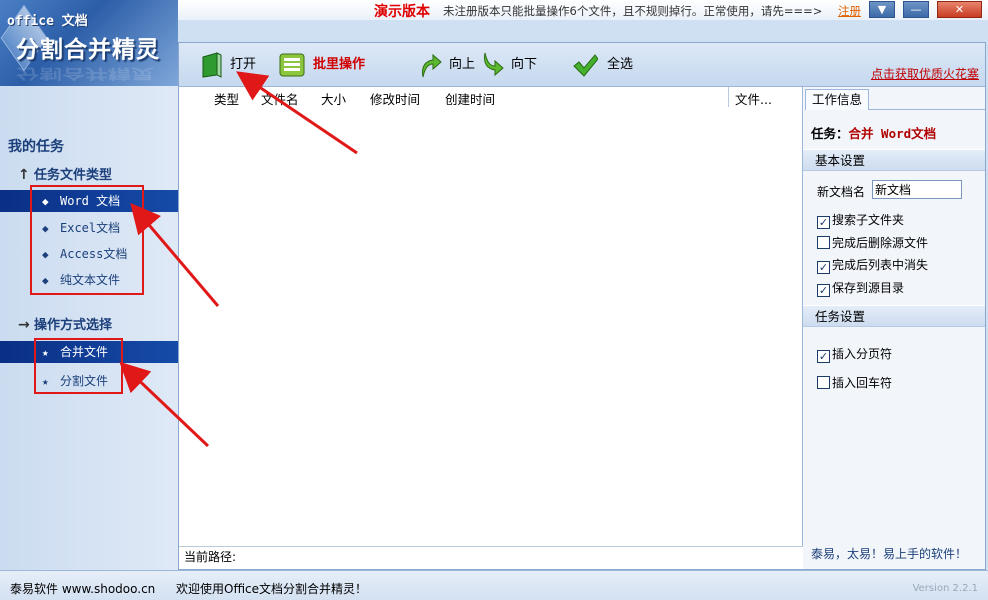  Describe the element at coordinates (36, 147) in the screenshot. I see `my-tasks-heading: 我的任务` at that location.